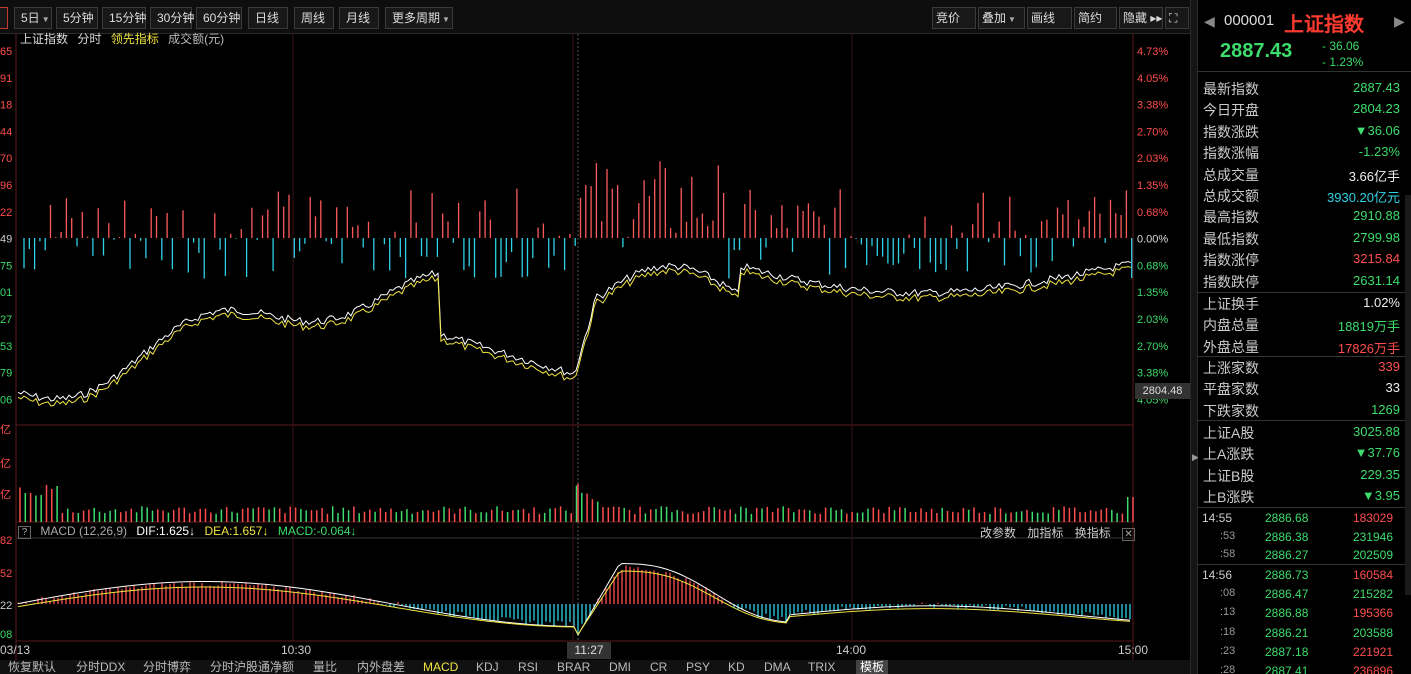  What do you see at coordinates (1152, 79) in the screenshot?
I see `pct-tick-label: 4.05%` at bounding box center [1152, 79].